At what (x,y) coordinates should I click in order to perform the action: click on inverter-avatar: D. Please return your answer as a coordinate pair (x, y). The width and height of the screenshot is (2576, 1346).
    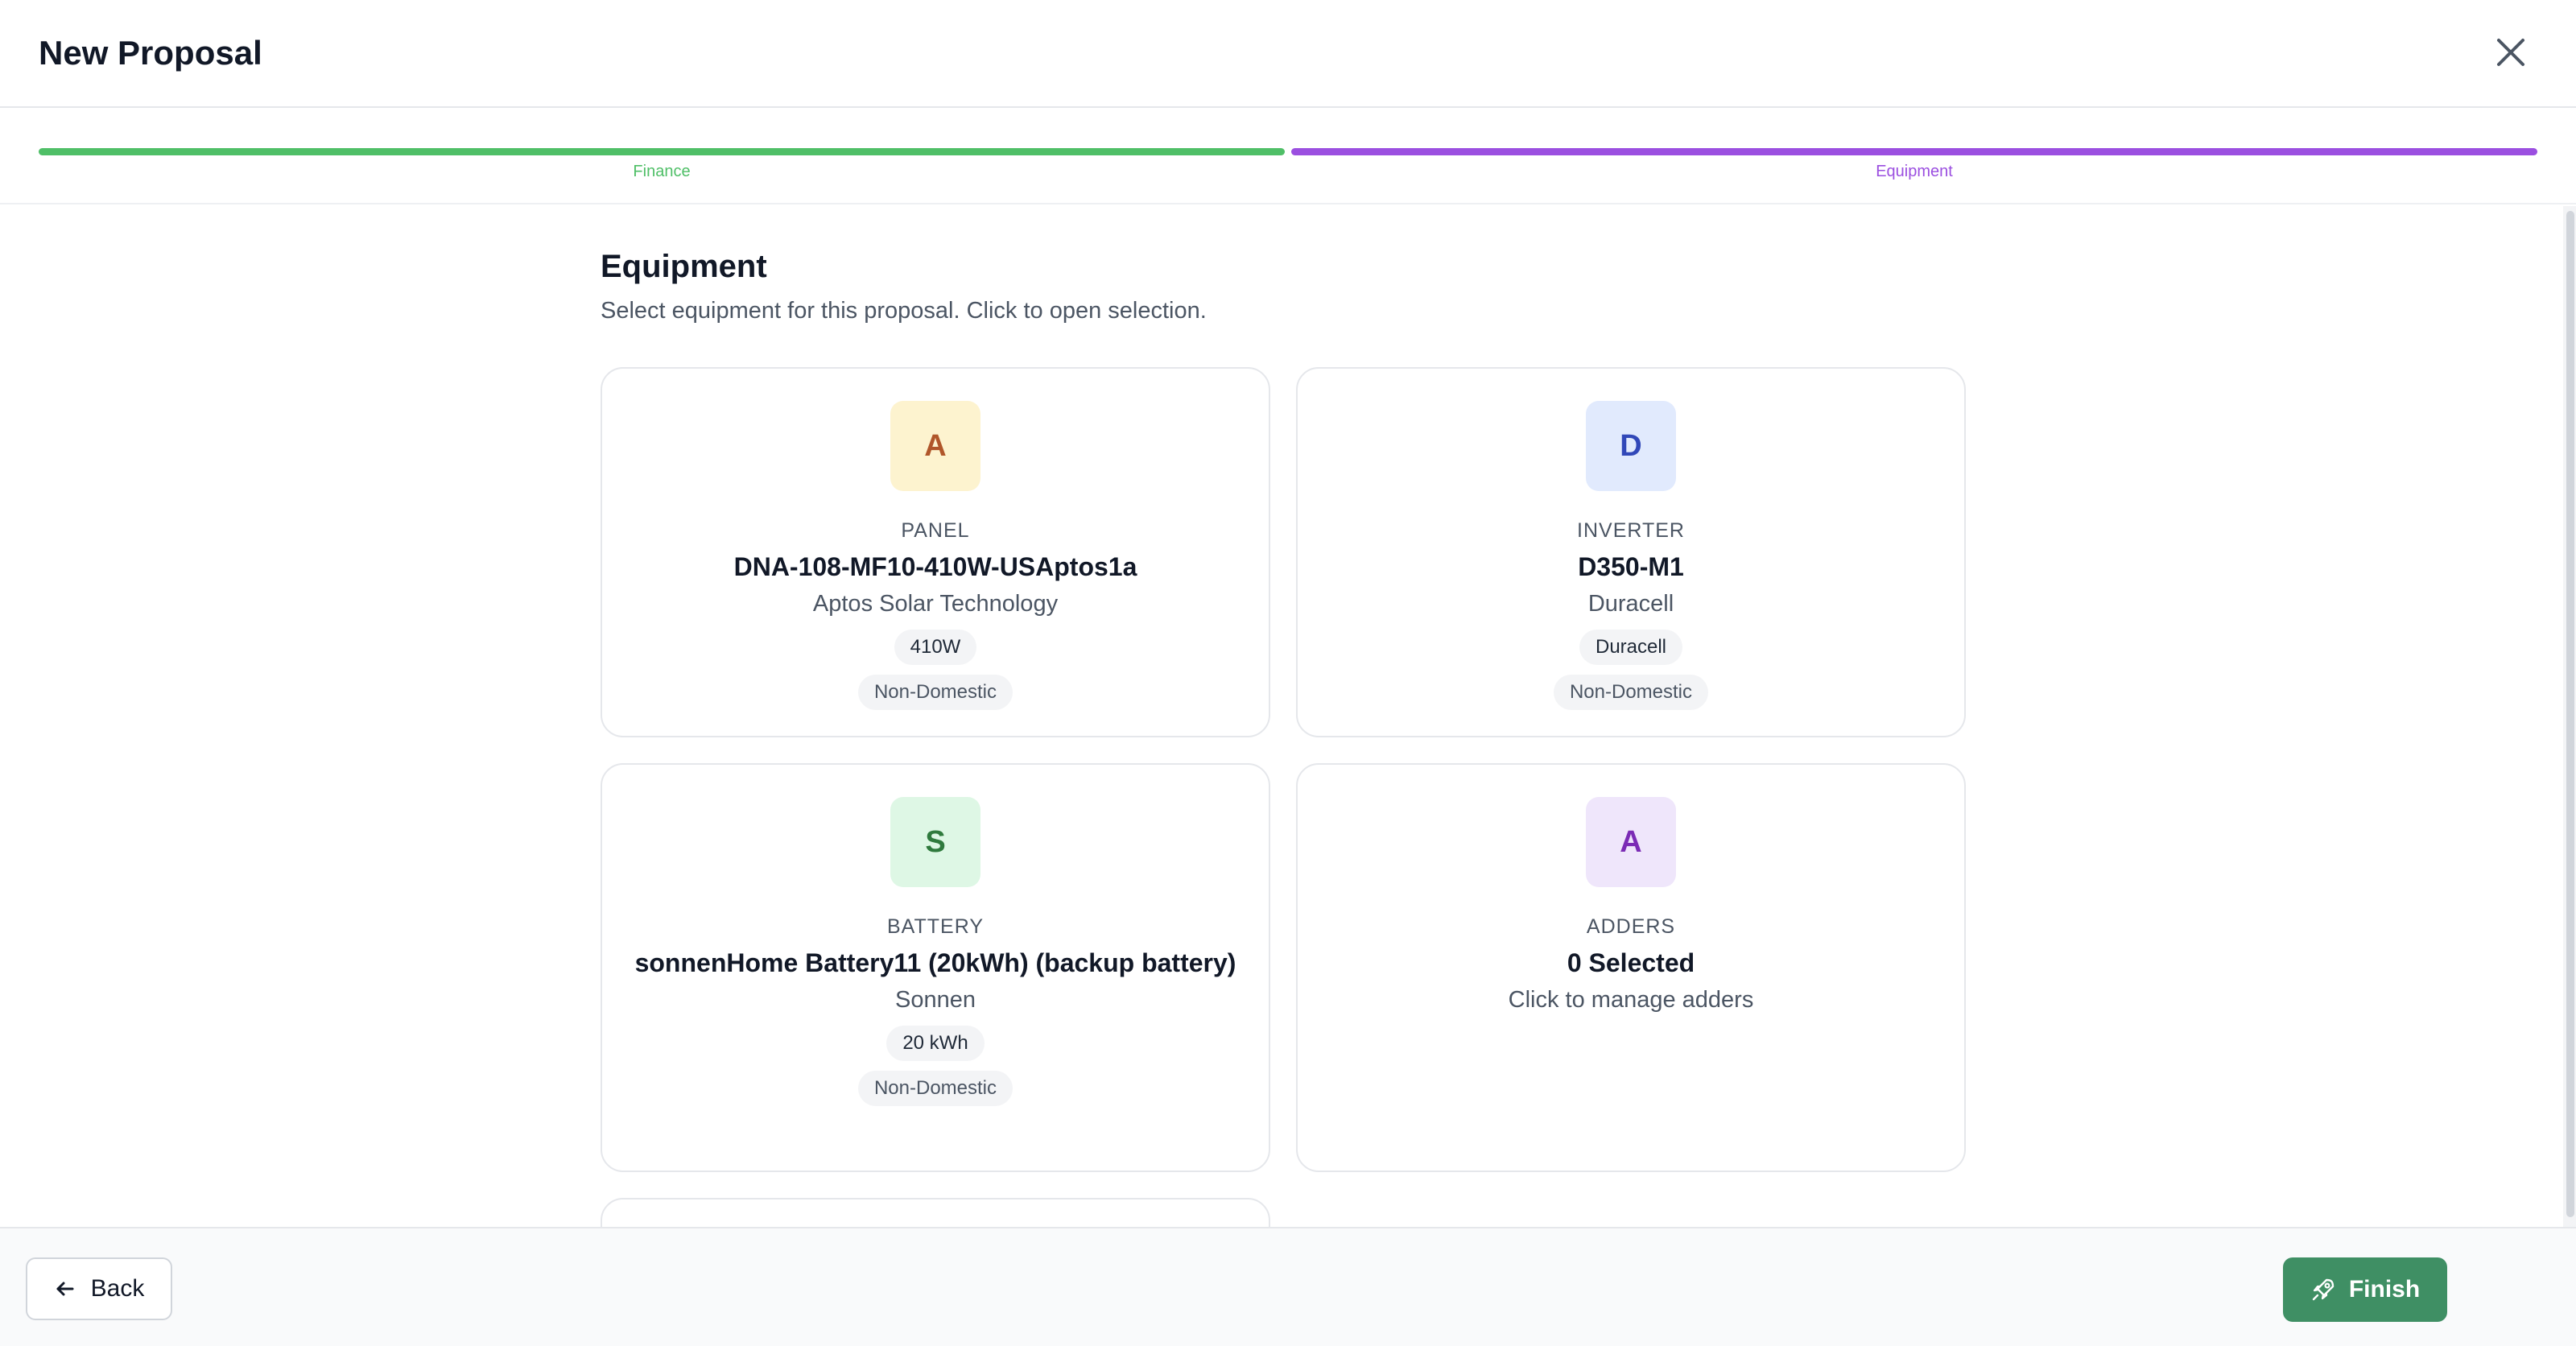
    Looking at the image, I should click on (1631, 446).